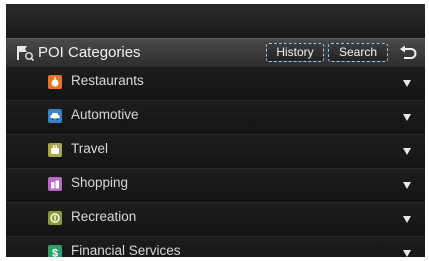 Image resolution: width=429 pixels, height=261 pixels. I want to click on category-label: Automotive, so click(105, 114).